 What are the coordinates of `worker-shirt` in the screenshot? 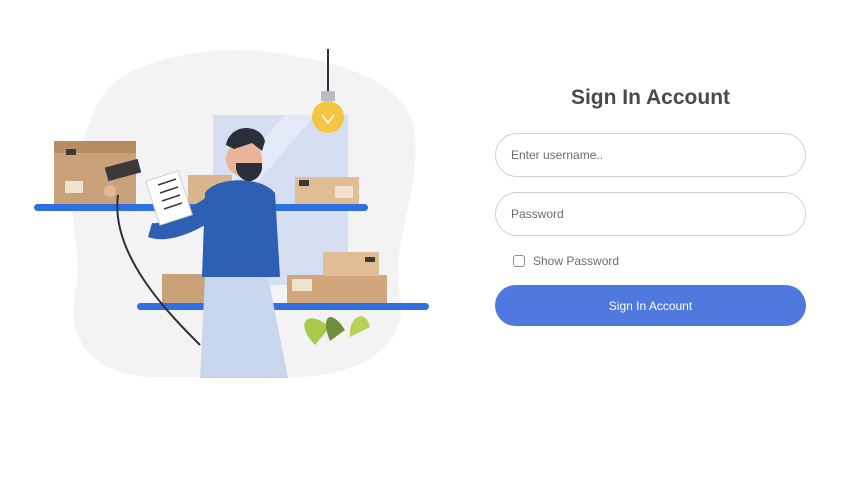 It's located at (241, 228).